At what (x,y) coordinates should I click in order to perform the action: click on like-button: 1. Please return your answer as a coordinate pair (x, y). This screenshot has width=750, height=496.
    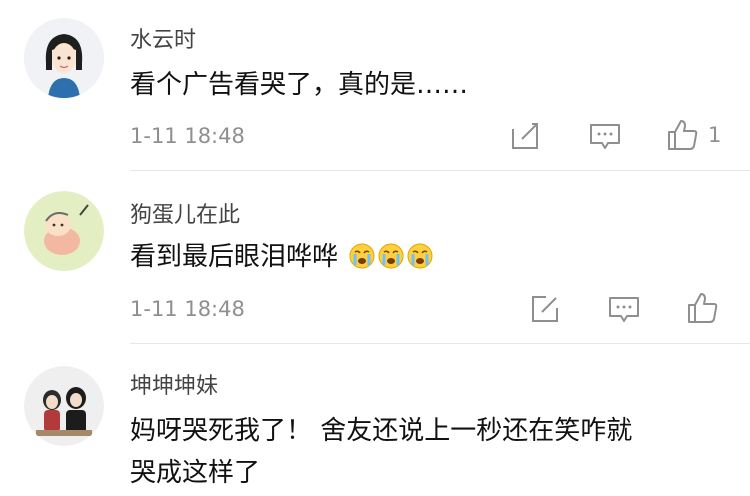
    Looking at the image, I should click on (693, 135).